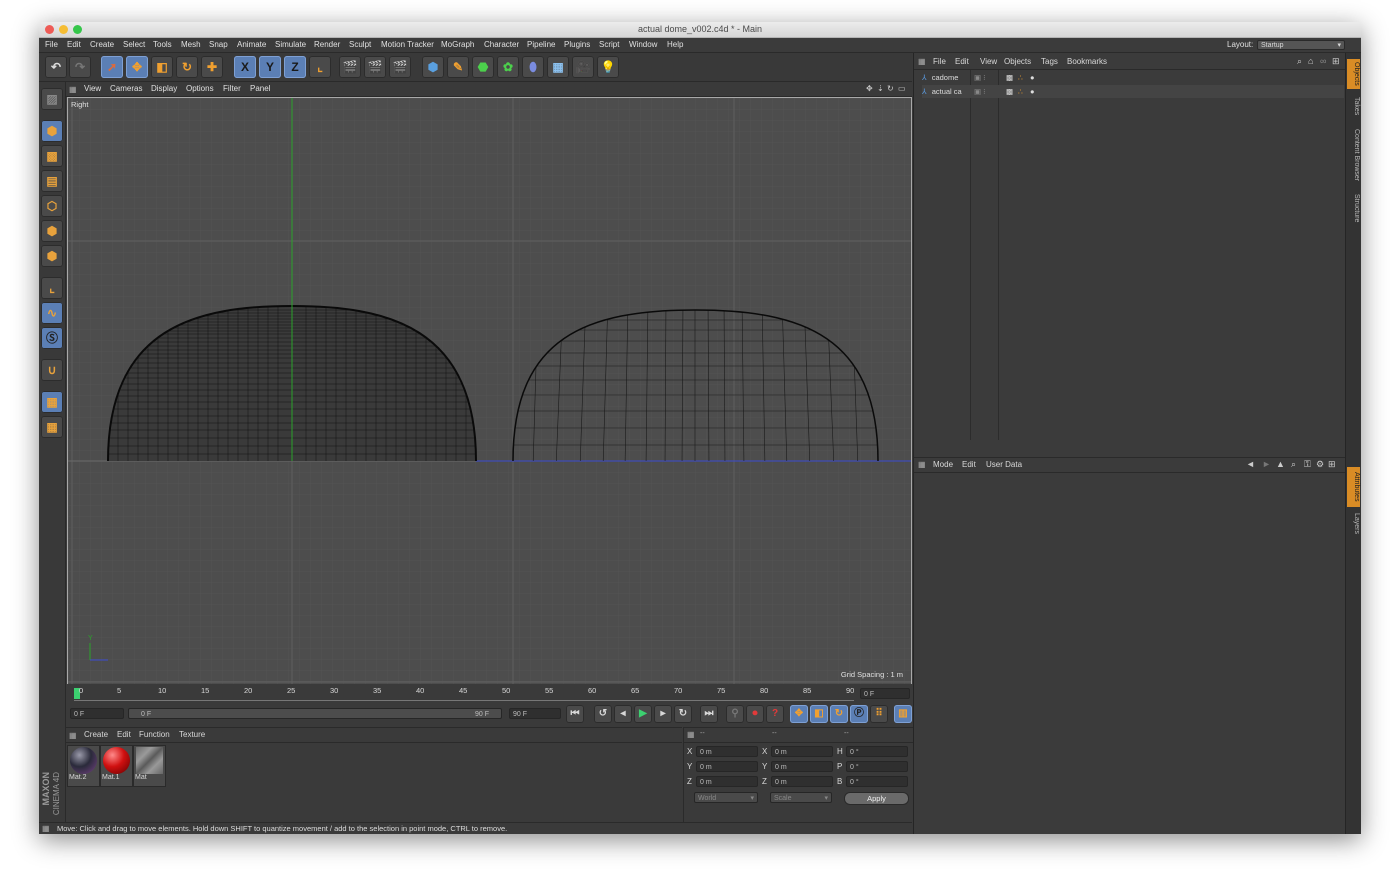 This screenshot has height=890, width=1400. Describe the element at coordinates (134, 45) in the screenshot. I see `menu-select: Select` at that location.